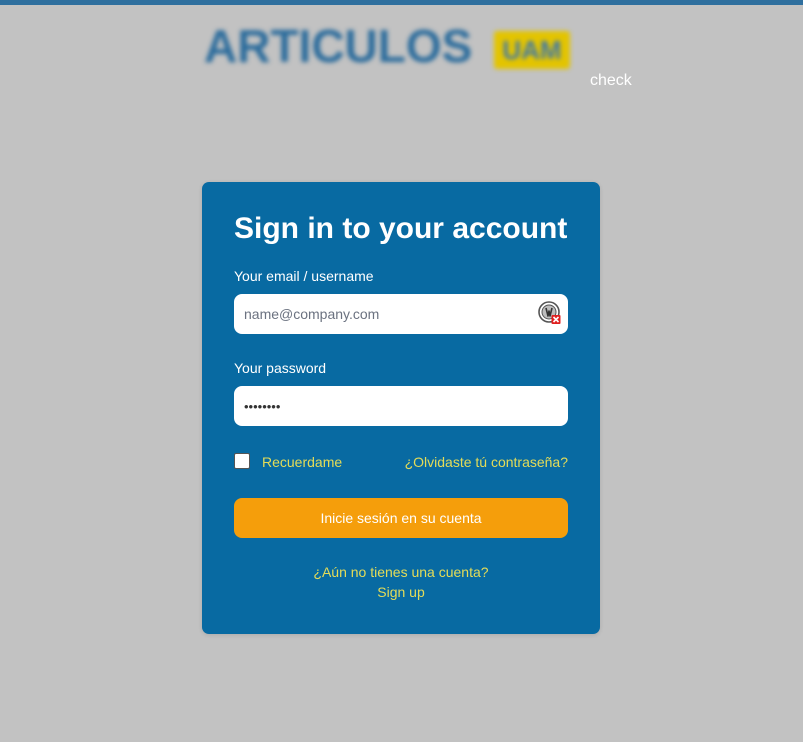  What do you see at coordinates (401, 518) in the screenshot?
I see `sign-in-button: Inicie sesión en su cuenta` at bounding box center [401, 518].